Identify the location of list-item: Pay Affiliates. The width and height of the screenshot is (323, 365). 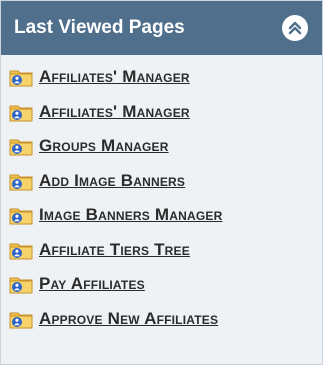
(161, 284).